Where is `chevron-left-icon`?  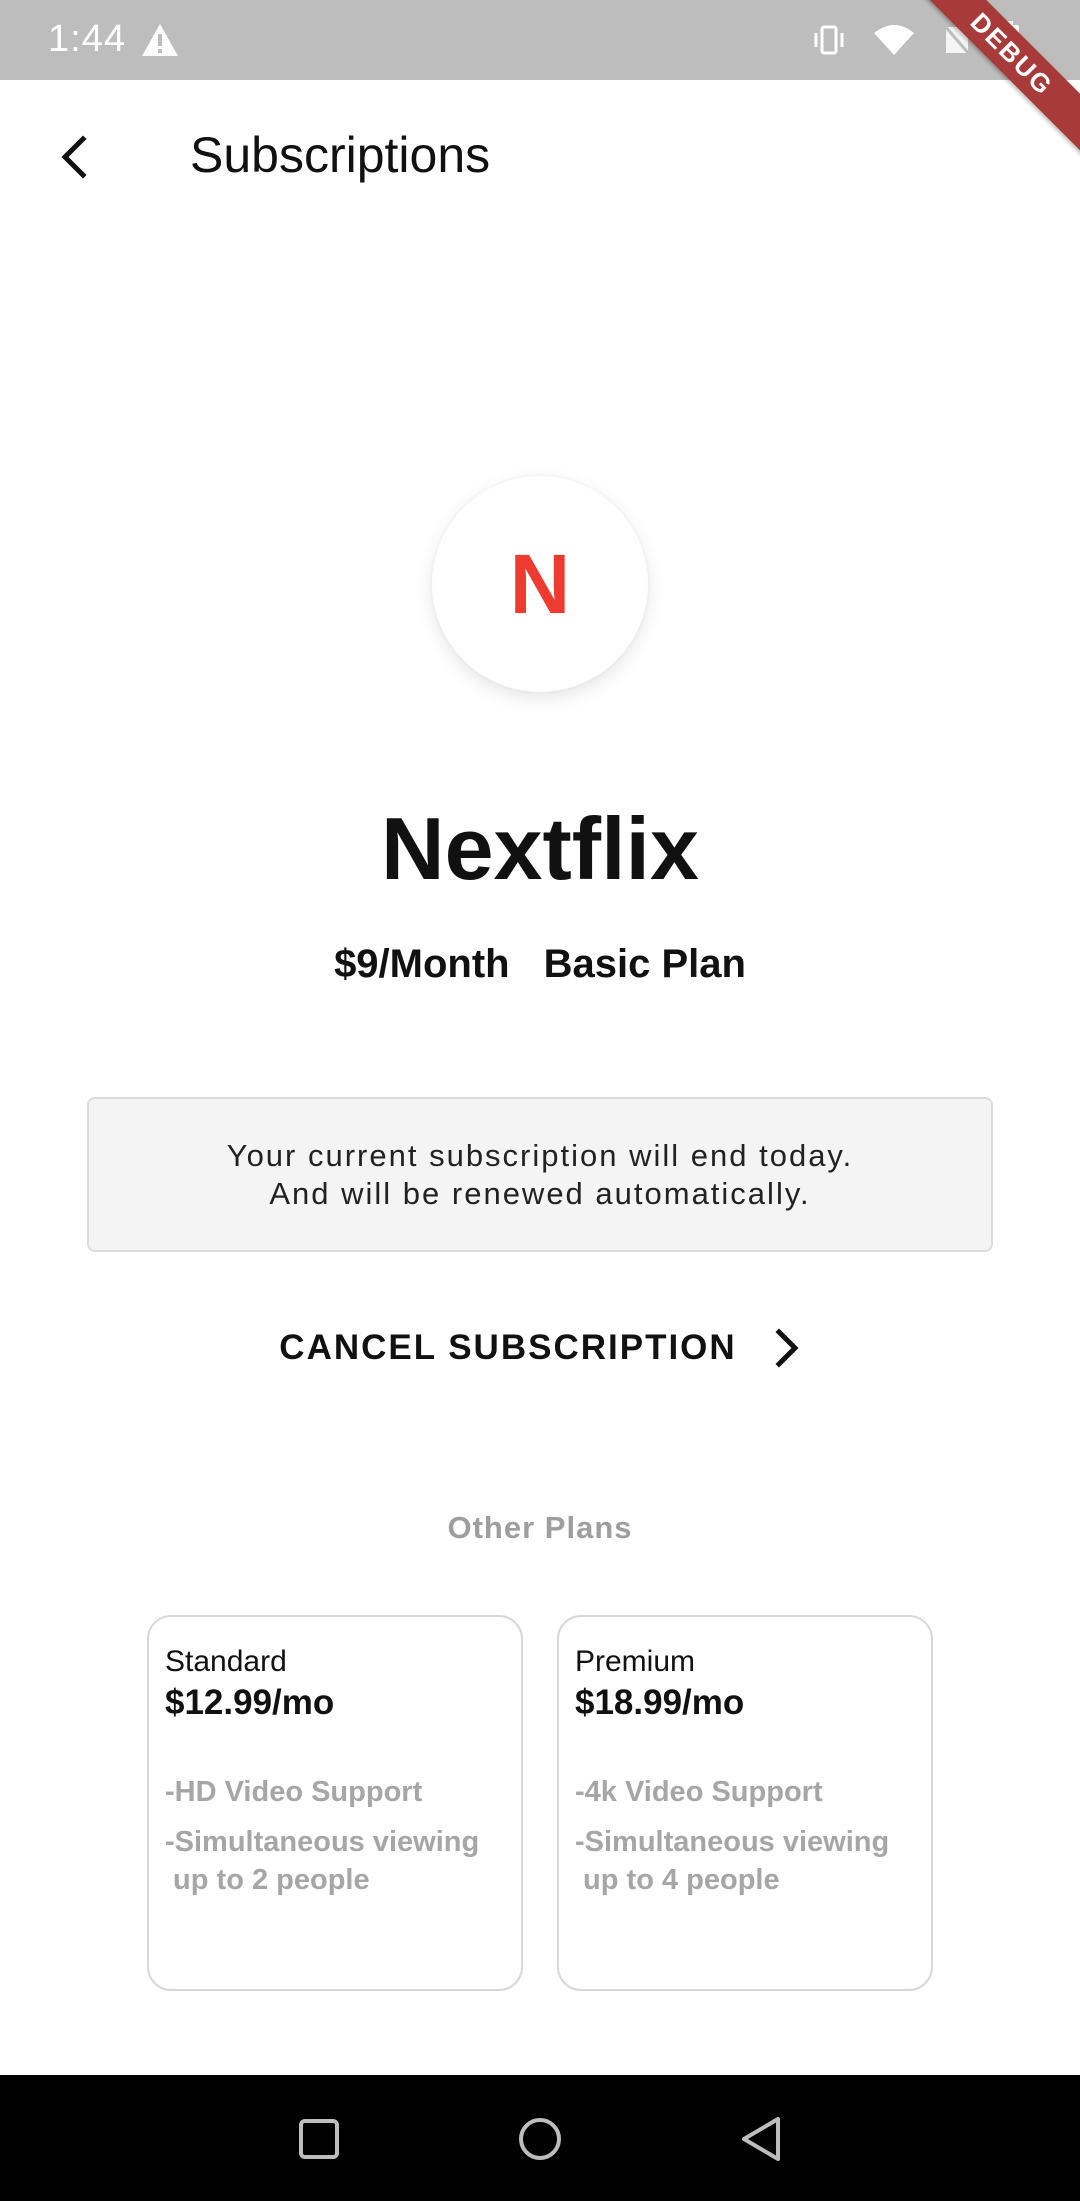 chevron-left-icon is located at coordinates (74, 157).